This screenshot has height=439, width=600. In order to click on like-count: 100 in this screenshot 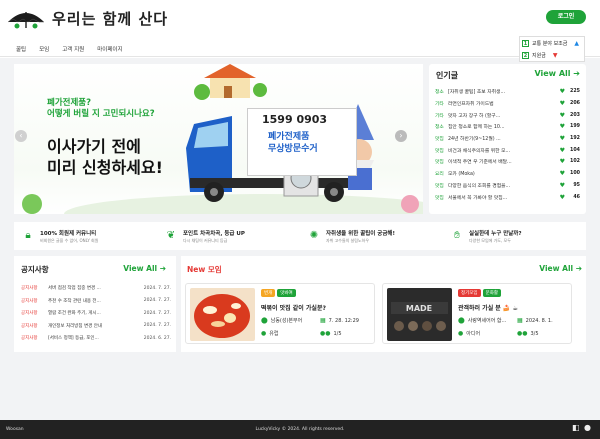, I will do `click(574, 174)`.